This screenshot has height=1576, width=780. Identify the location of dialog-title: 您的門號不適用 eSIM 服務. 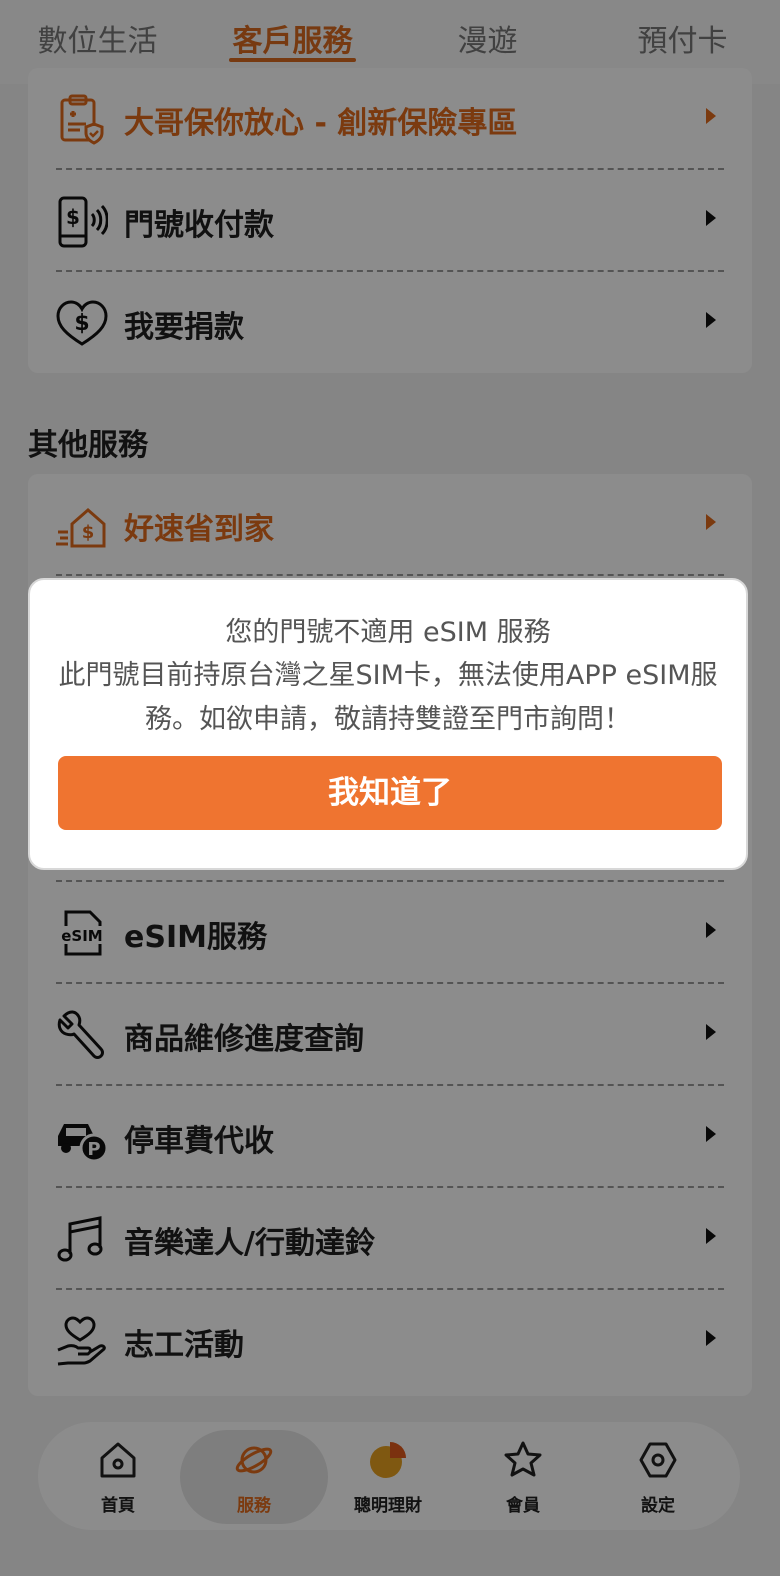
(388, 632).